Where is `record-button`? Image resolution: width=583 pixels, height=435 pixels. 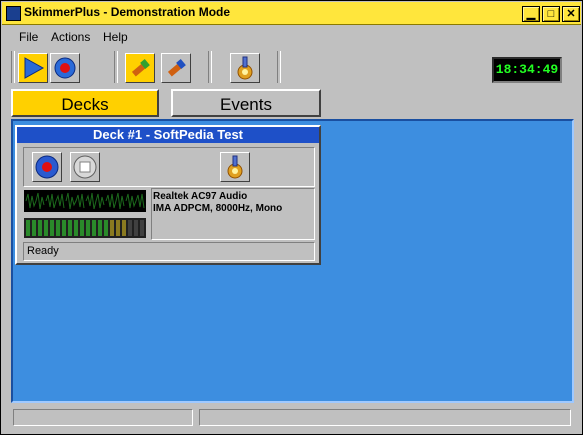 record-button is located at coordinates (65, 68).